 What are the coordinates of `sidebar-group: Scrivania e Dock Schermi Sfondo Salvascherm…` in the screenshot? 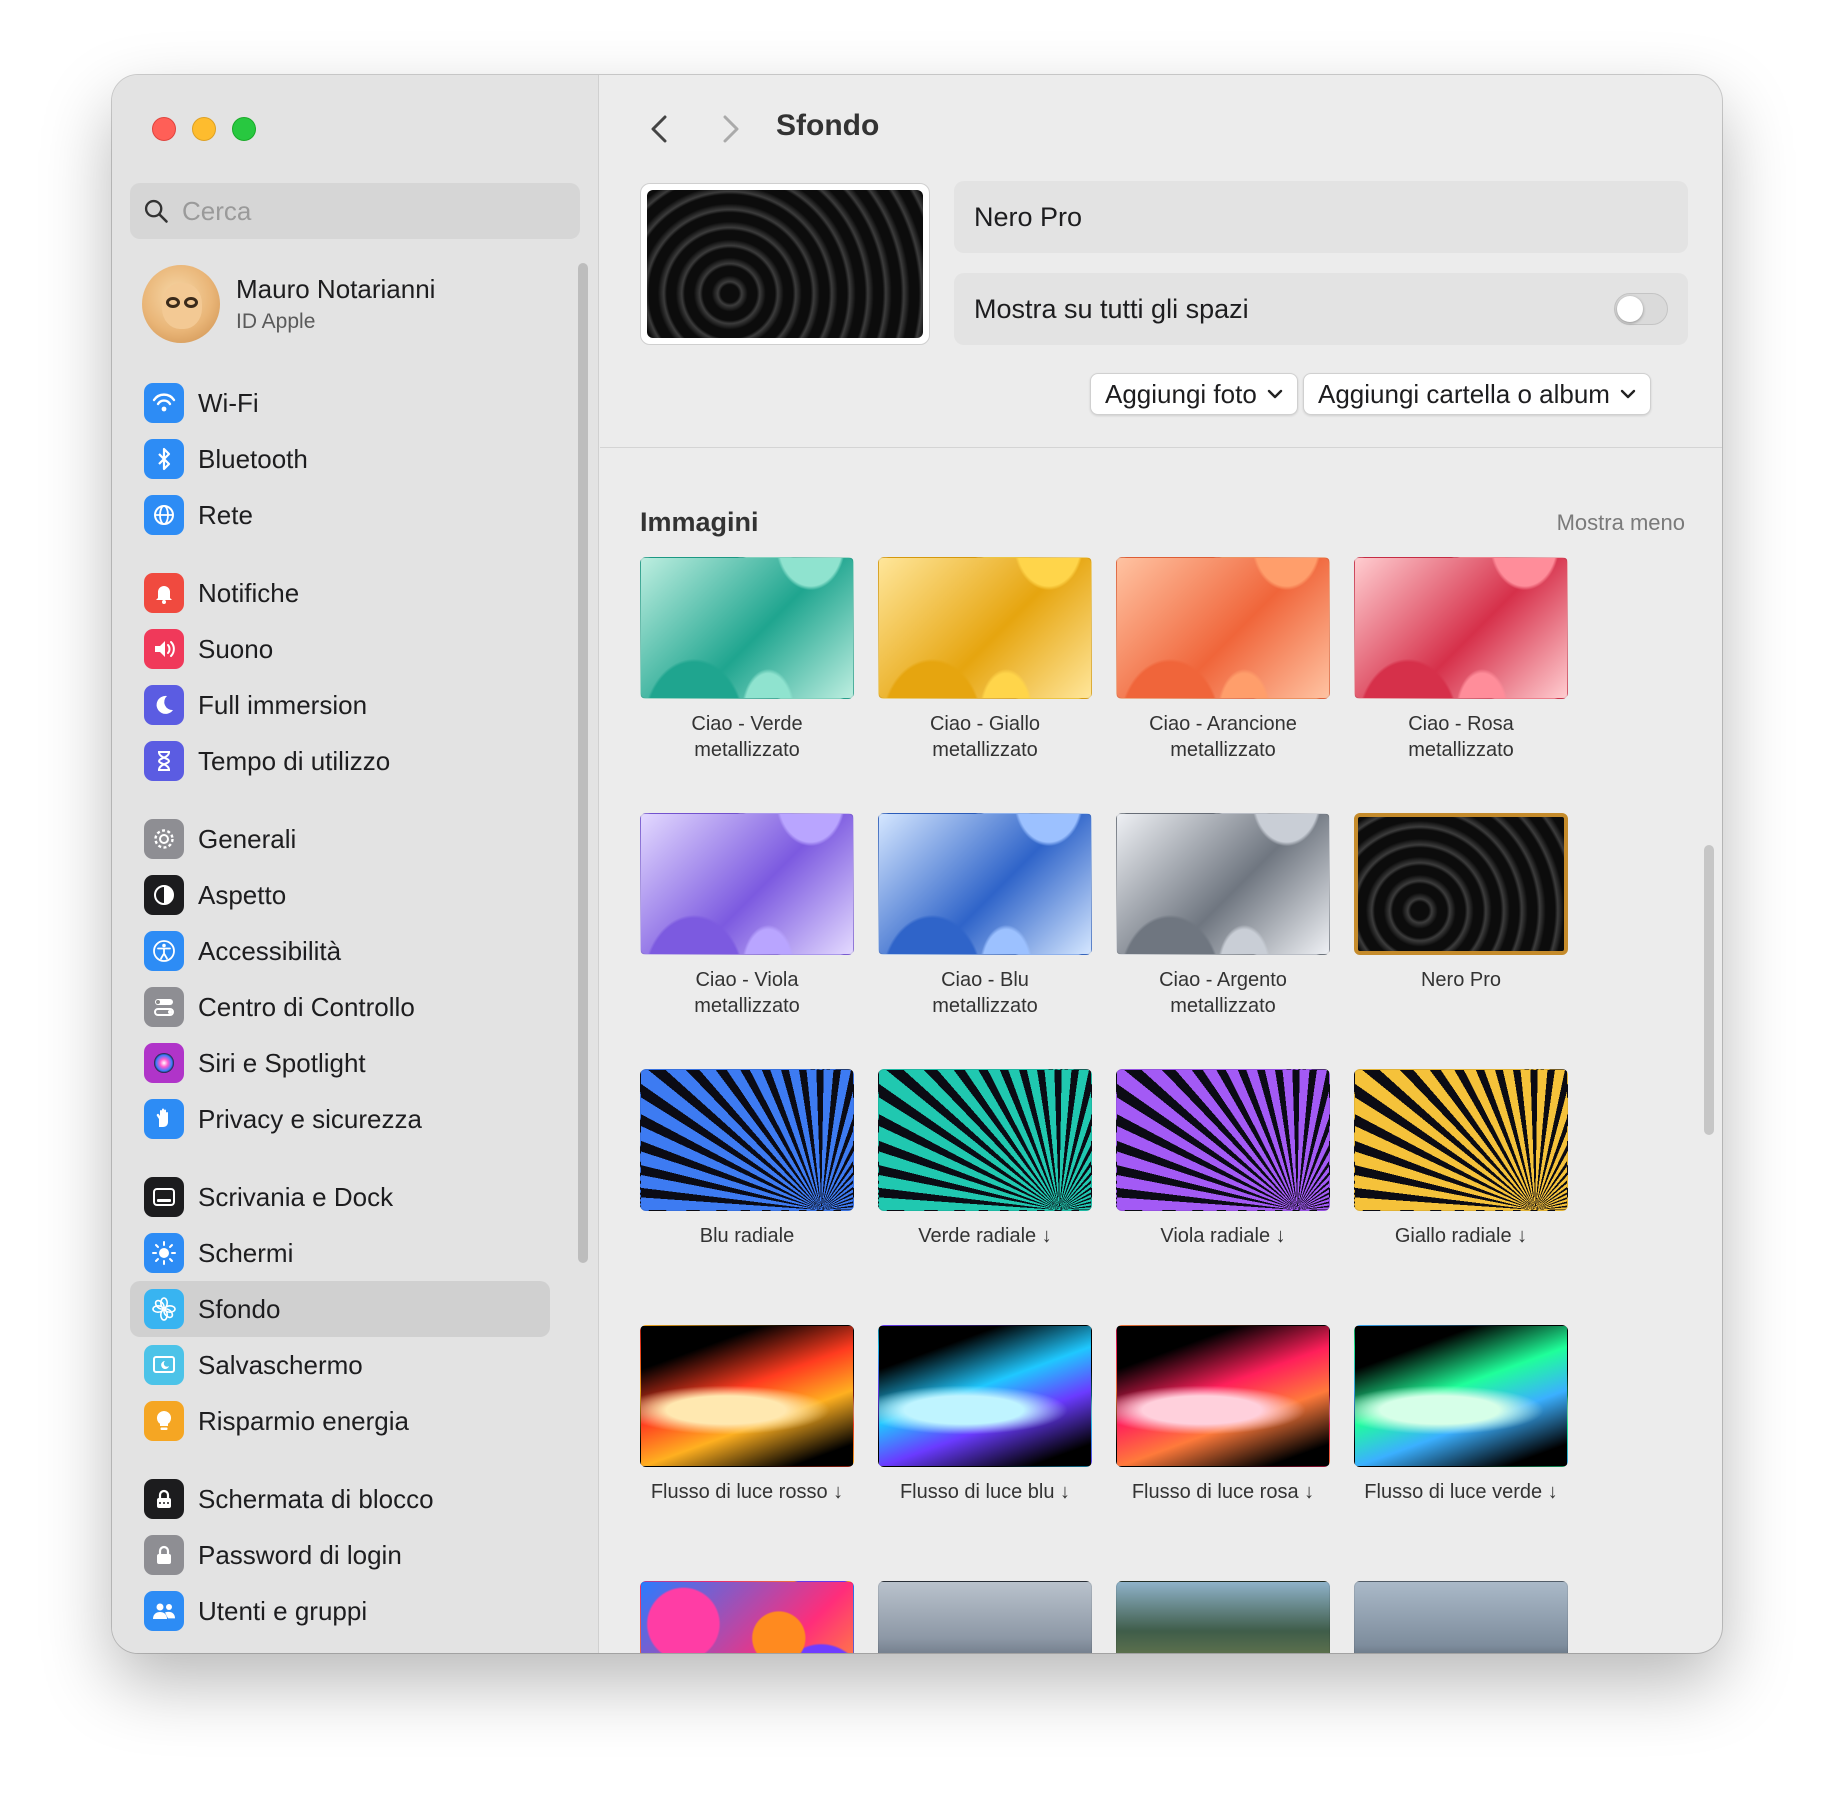 It's located at (340, 1309).